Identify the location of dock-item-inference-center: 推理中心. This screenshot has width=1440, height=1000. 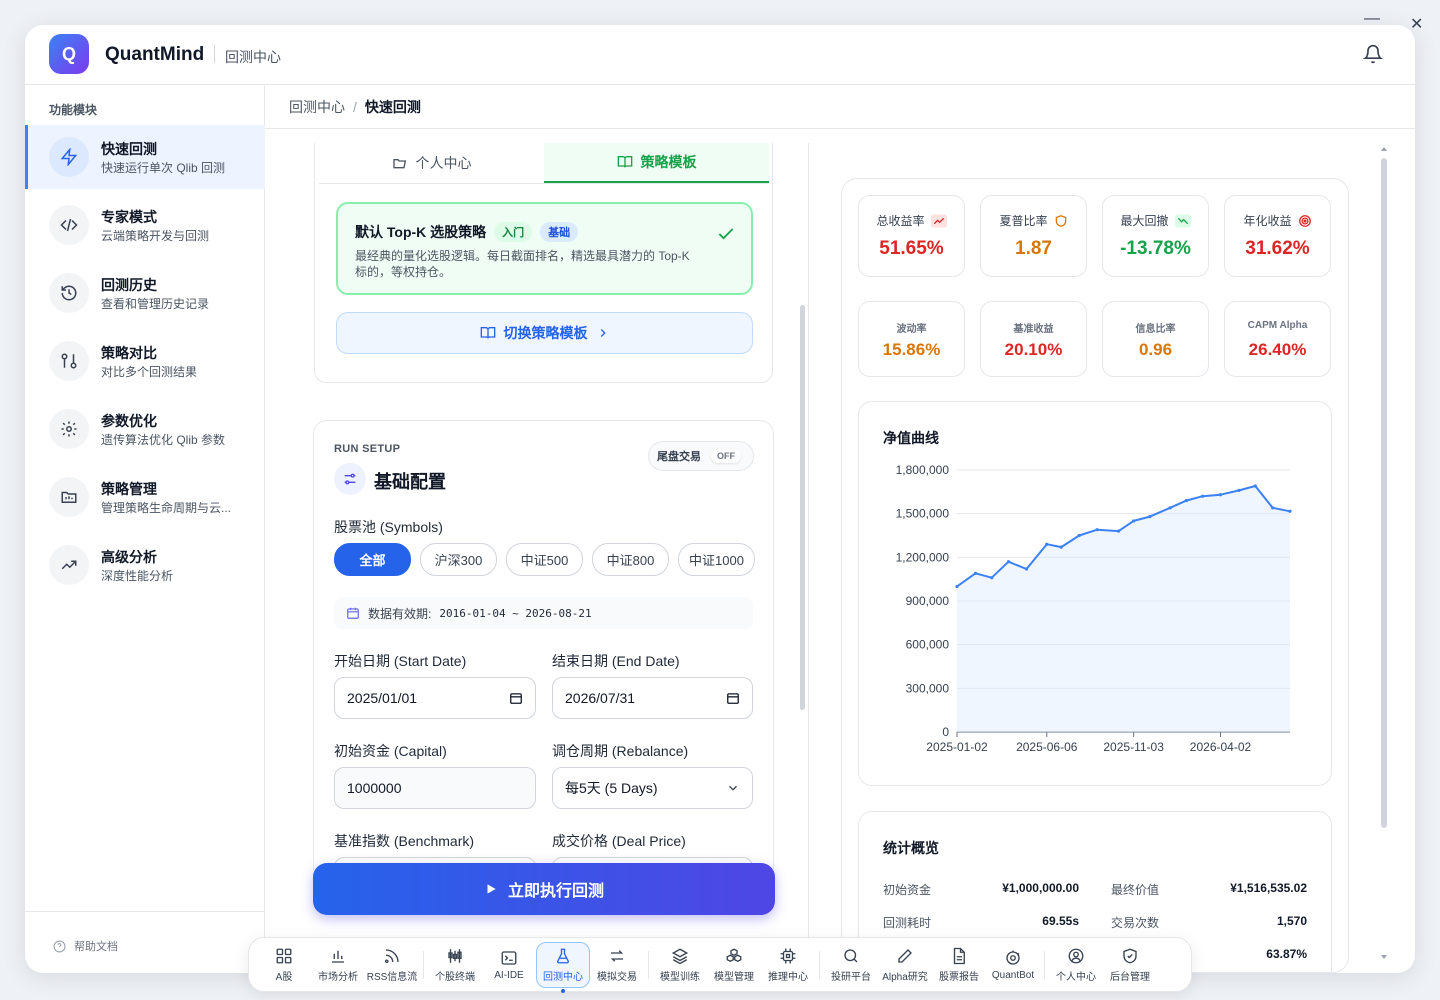
(788, 965).